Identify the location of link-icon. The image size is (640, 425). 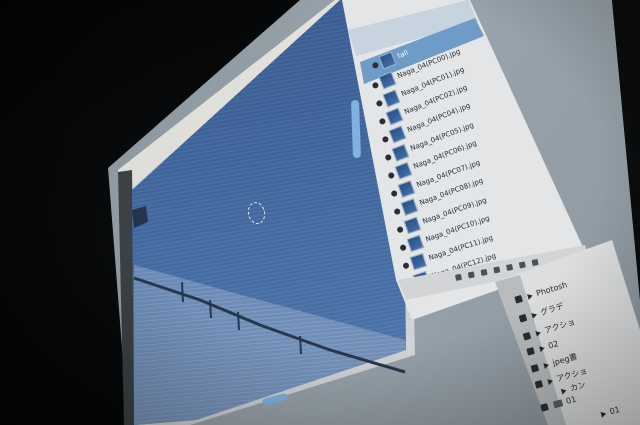
(459, 277).